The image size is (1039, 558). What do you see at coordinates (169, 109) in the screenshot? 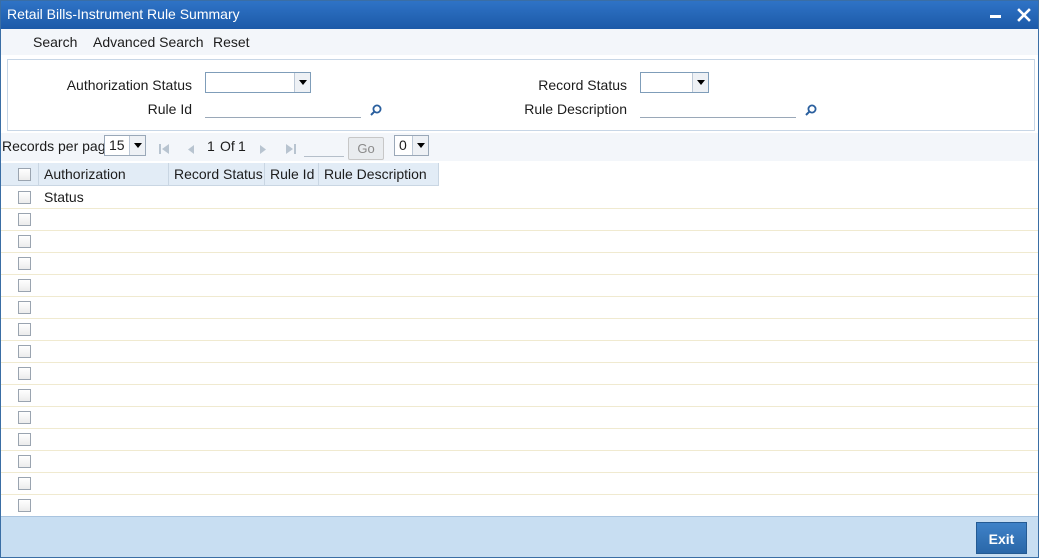
I see `rule-id-label: Rule Id` at bounding box center [169, 109].